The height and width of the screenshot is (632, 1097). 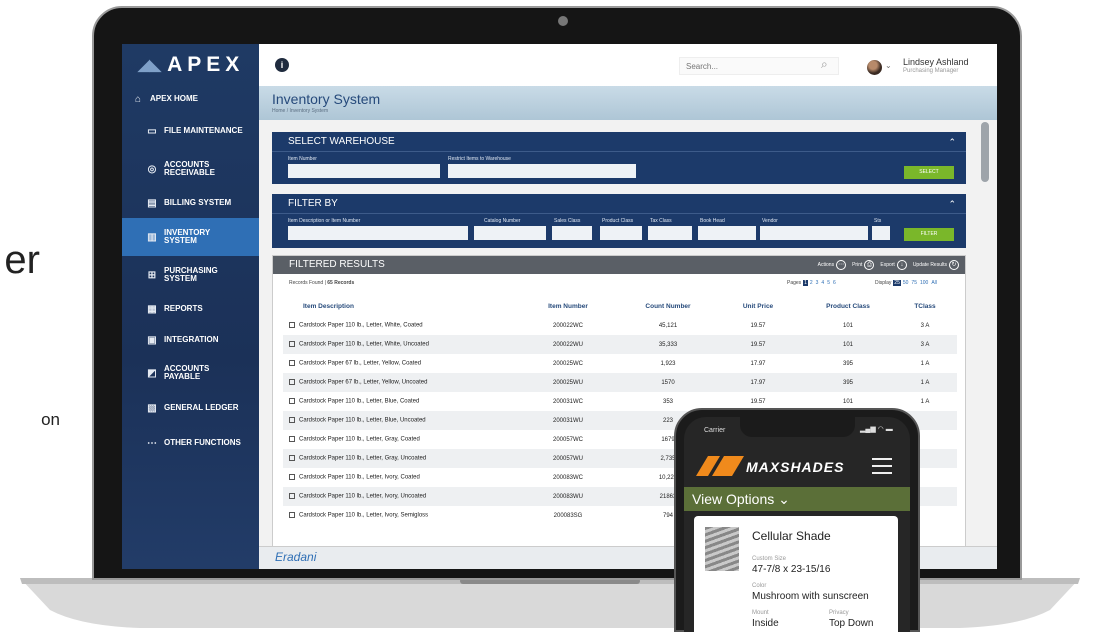 I want to click on display-option: 50, so click(x=905, y=283).